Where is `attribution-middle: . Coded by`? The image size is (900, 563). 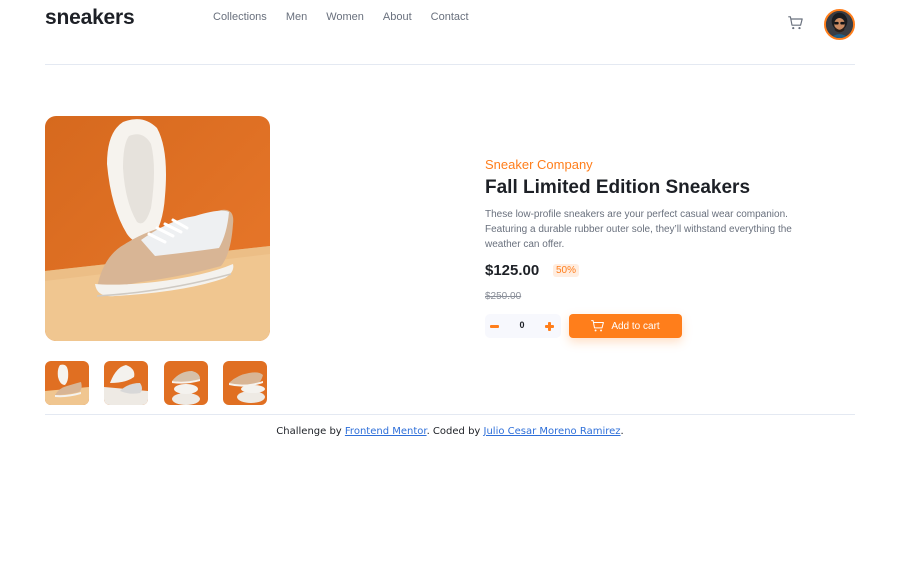
attribution-middle: . Coded by is located at coordinates (455, 431).